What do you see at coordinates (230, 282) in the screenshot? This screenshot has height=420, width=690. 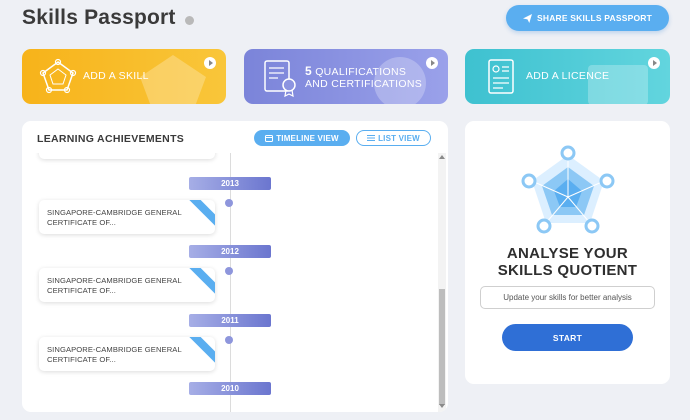 I see `timeline-line` at bounding box center [230, 282].